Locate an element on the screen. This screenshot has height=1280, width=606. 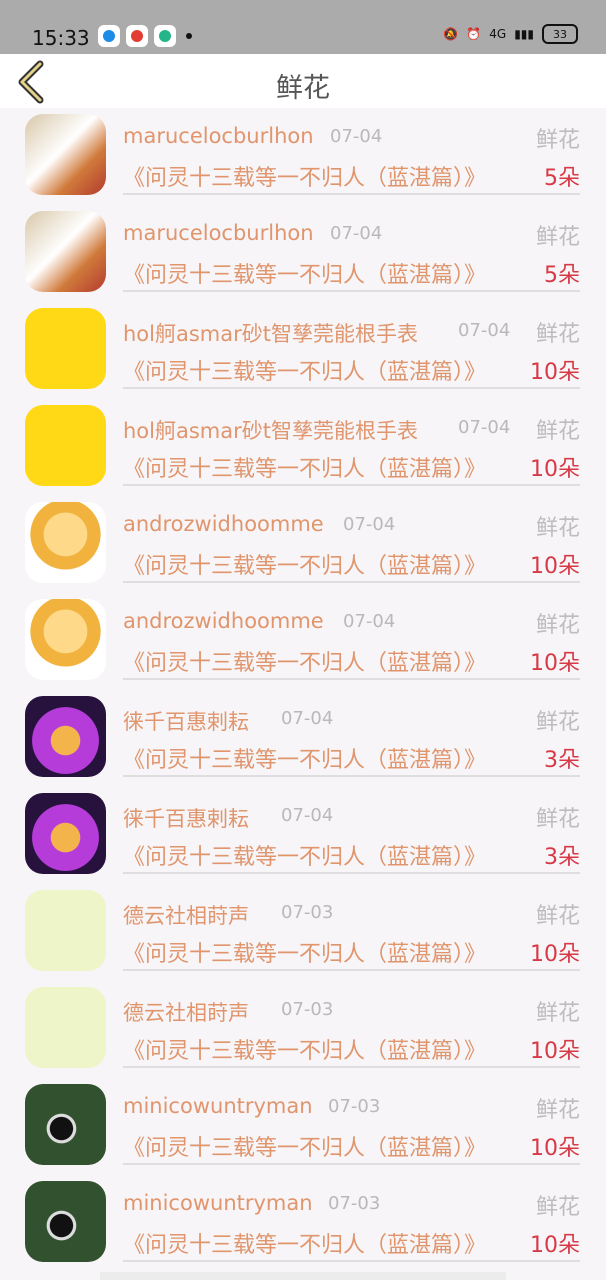
header: 鲜花 is located at coordinates (303, 81).